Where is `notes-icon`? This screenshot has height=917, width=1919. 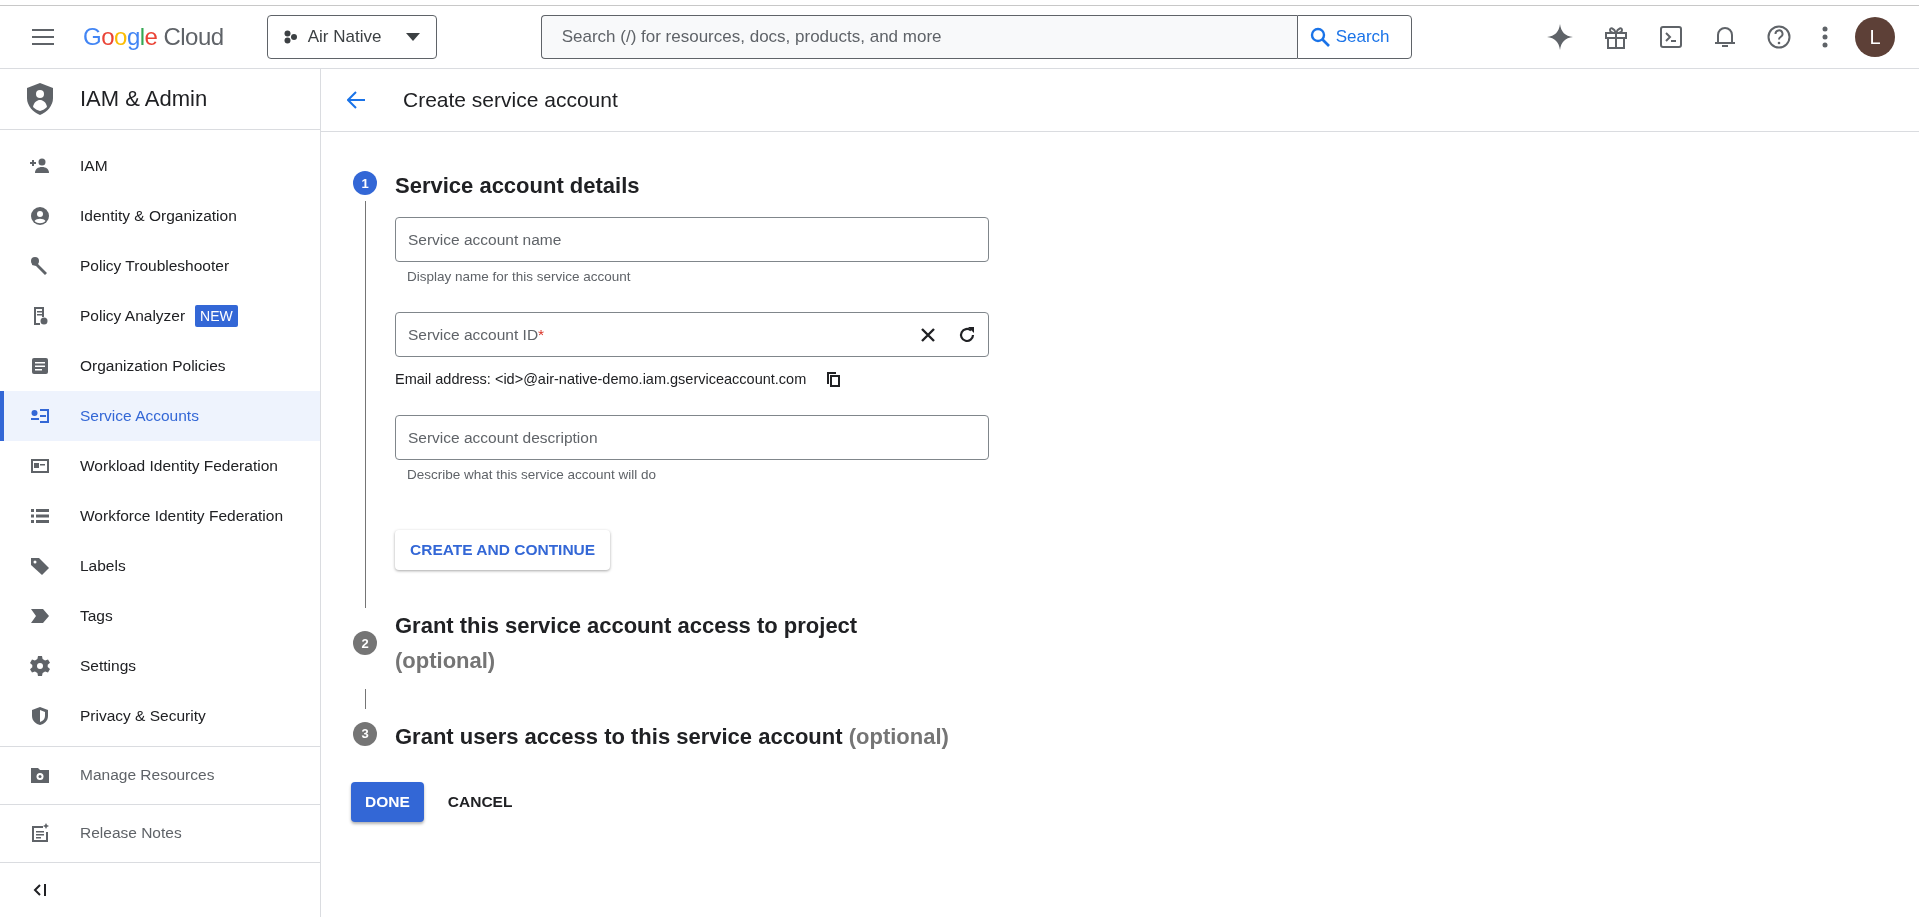 notes-icon is located at coordinates (40, 833).